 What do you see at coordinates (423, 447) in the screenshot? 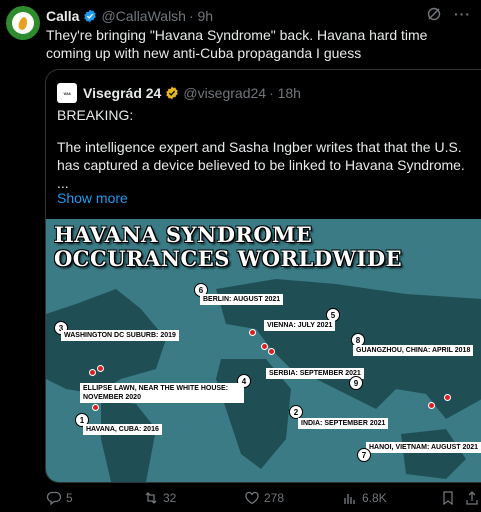
I see `label-hanoi: HANOI, VIETNAM: AUGUST 2021` at bounding box center [423, 447].